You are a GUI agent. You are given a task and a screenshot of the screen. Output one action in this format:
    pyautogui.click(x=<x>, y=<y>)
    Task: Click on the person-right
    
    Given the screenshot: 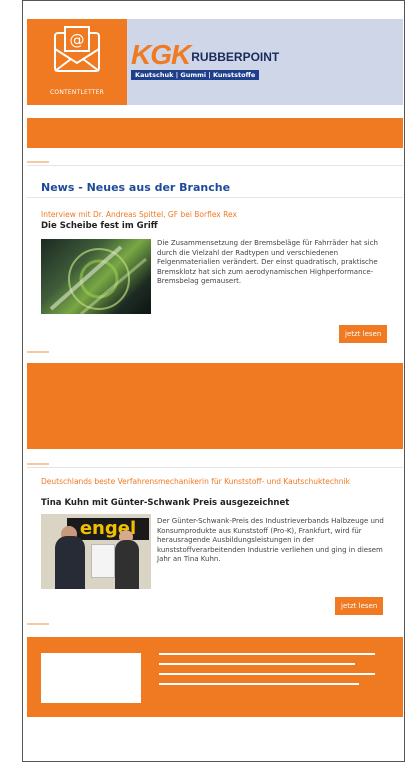 What is the action you would take?
    pyautogui.click(x=127, y=564)
    